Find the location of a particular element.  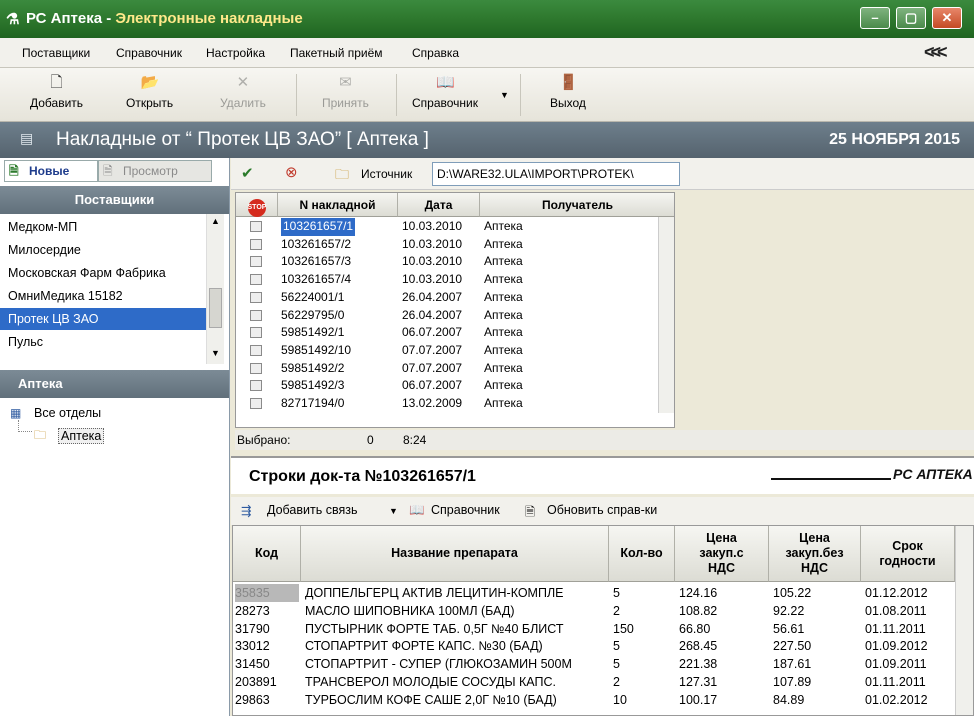

accept-button: ✉ Принять is located at coordinates (345, 92).